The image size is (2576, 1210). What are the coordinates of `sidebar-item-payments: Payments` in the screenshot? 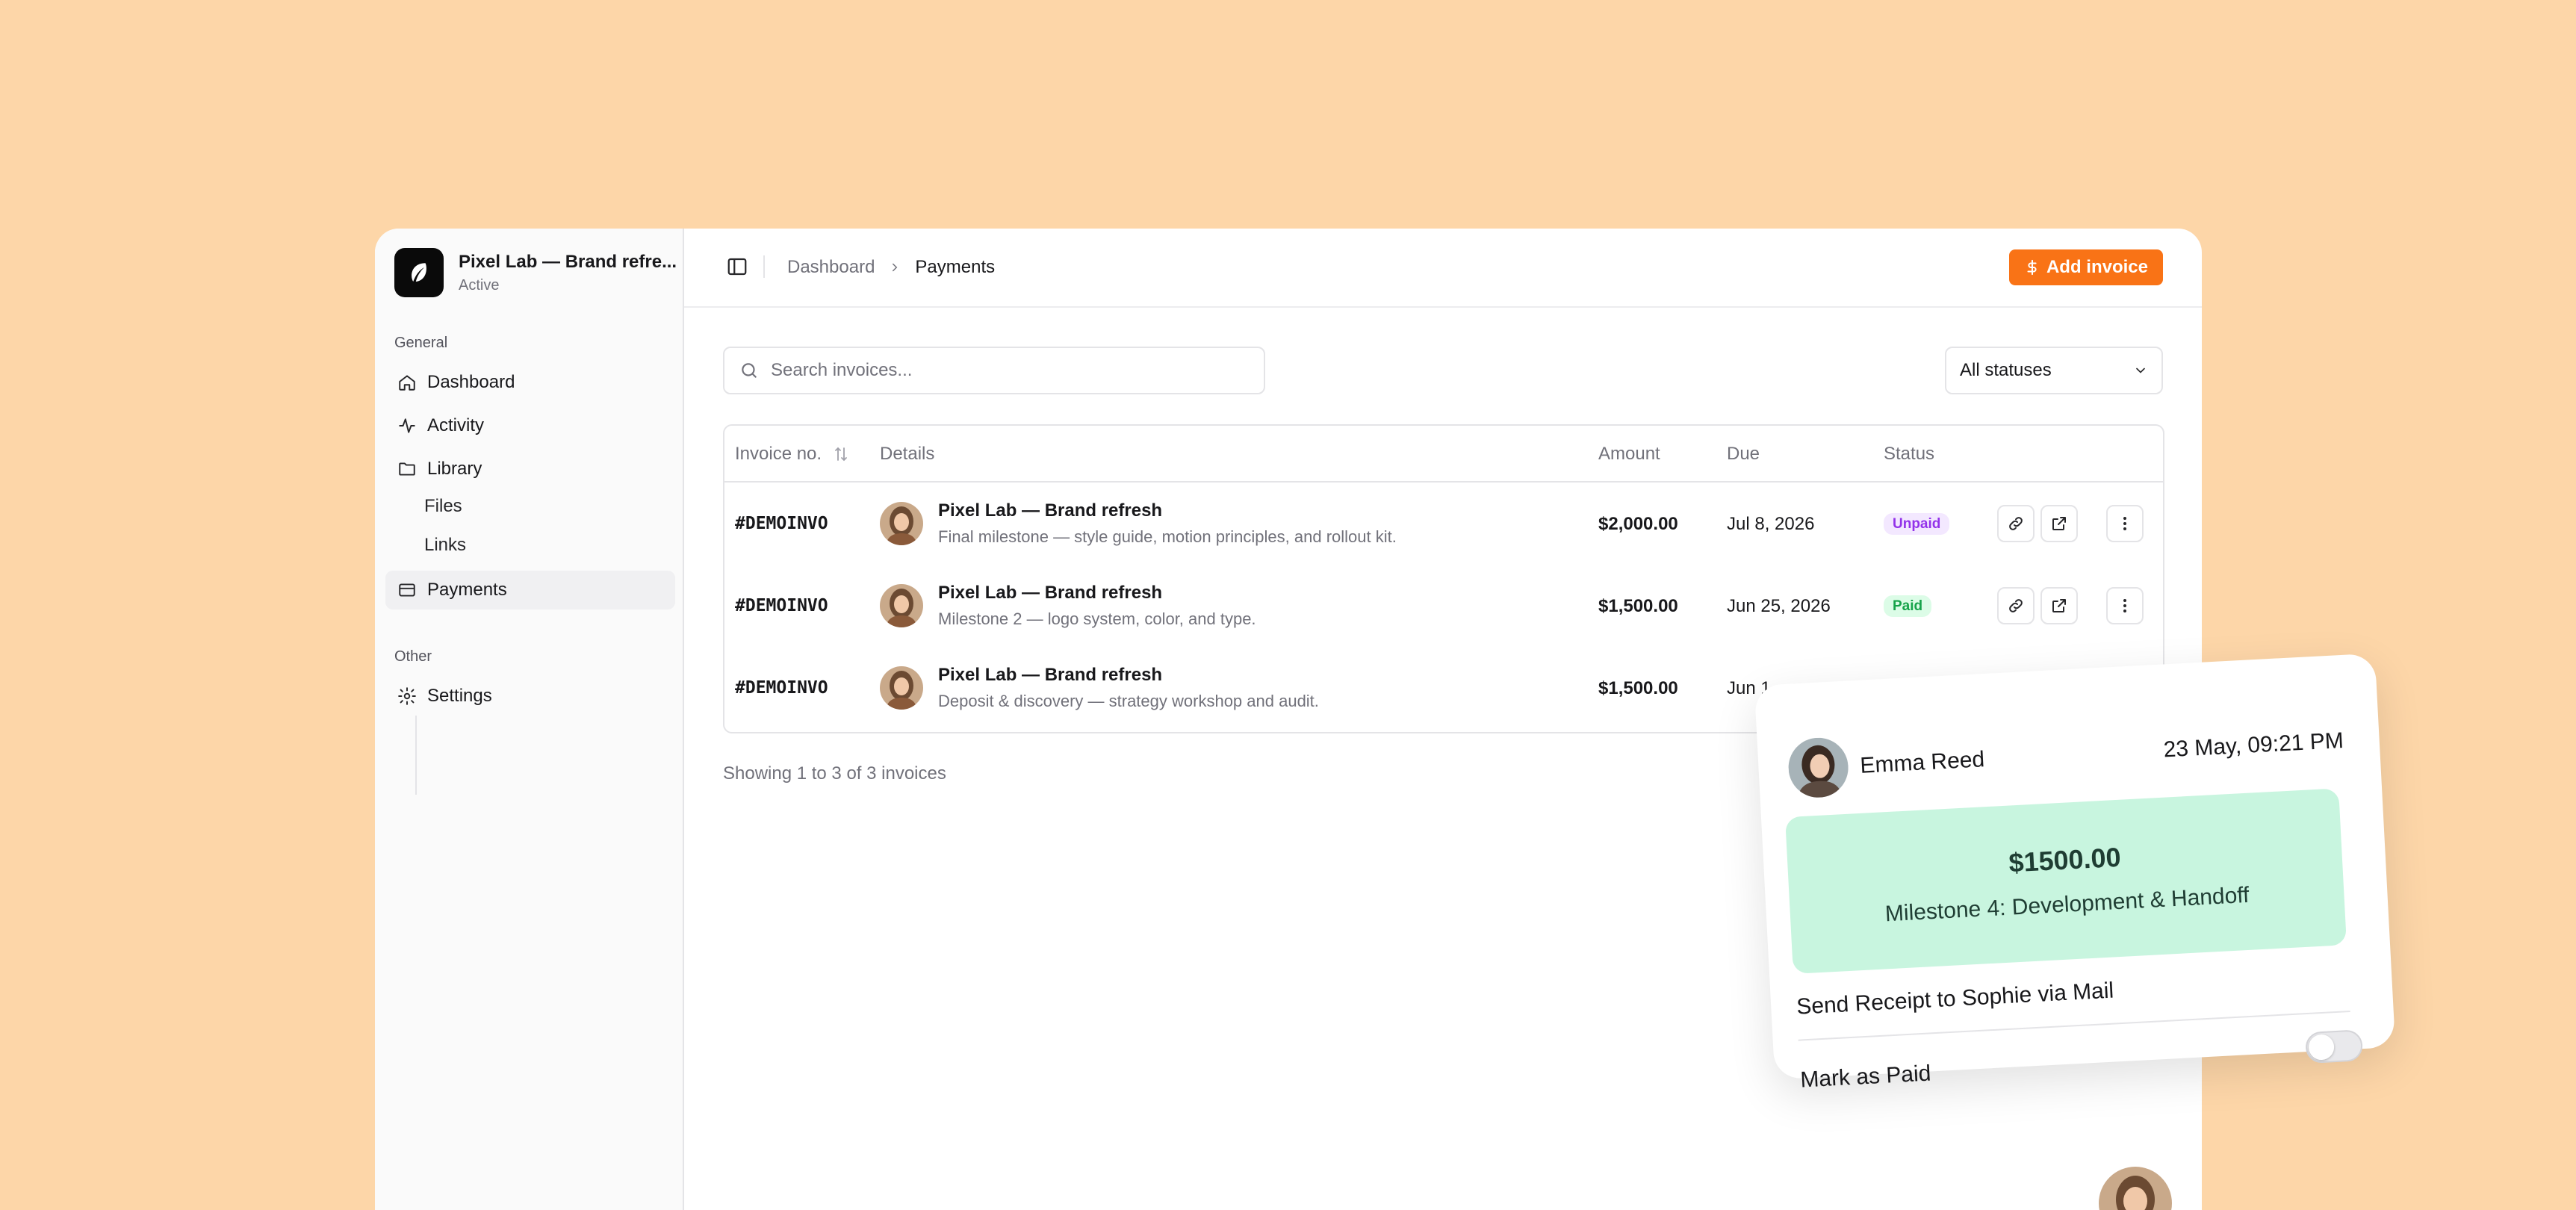 It's located at (530, 590).